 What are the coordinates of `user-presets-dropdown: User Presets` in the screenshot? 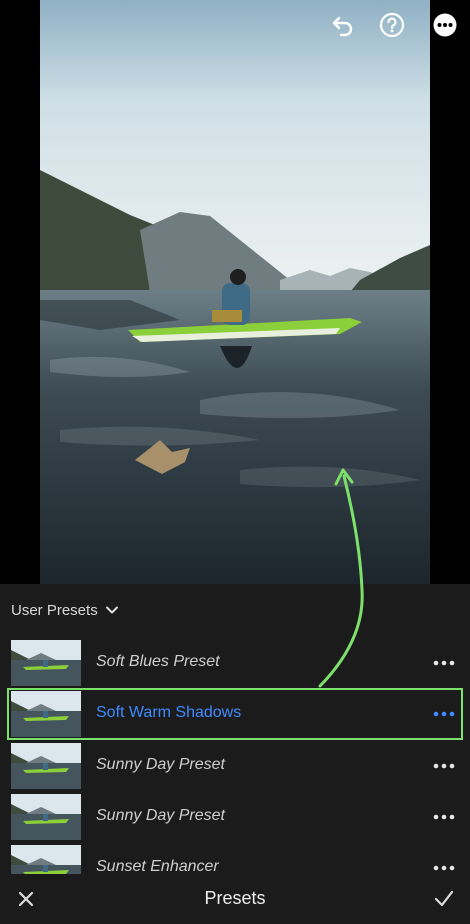 It's located at (64, 610).